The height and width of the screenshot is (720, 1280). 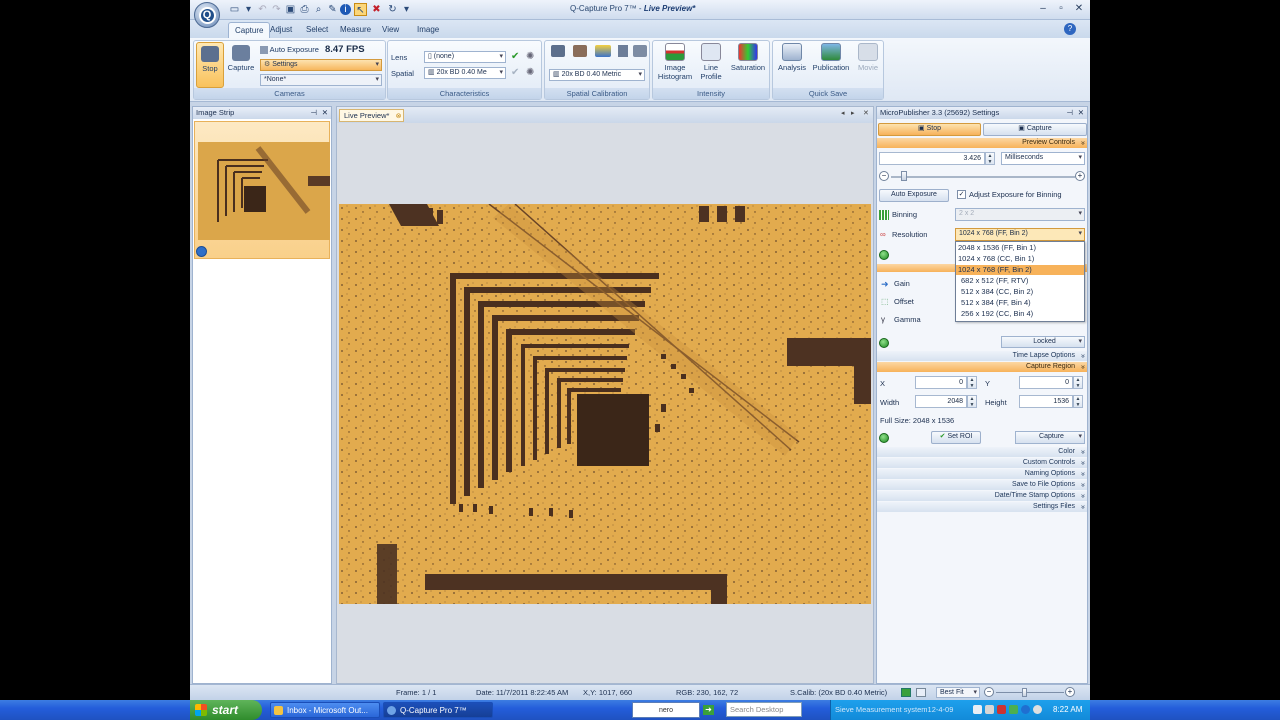 I want to click on exposure-slider-thumb, so click(x=904, y=176).